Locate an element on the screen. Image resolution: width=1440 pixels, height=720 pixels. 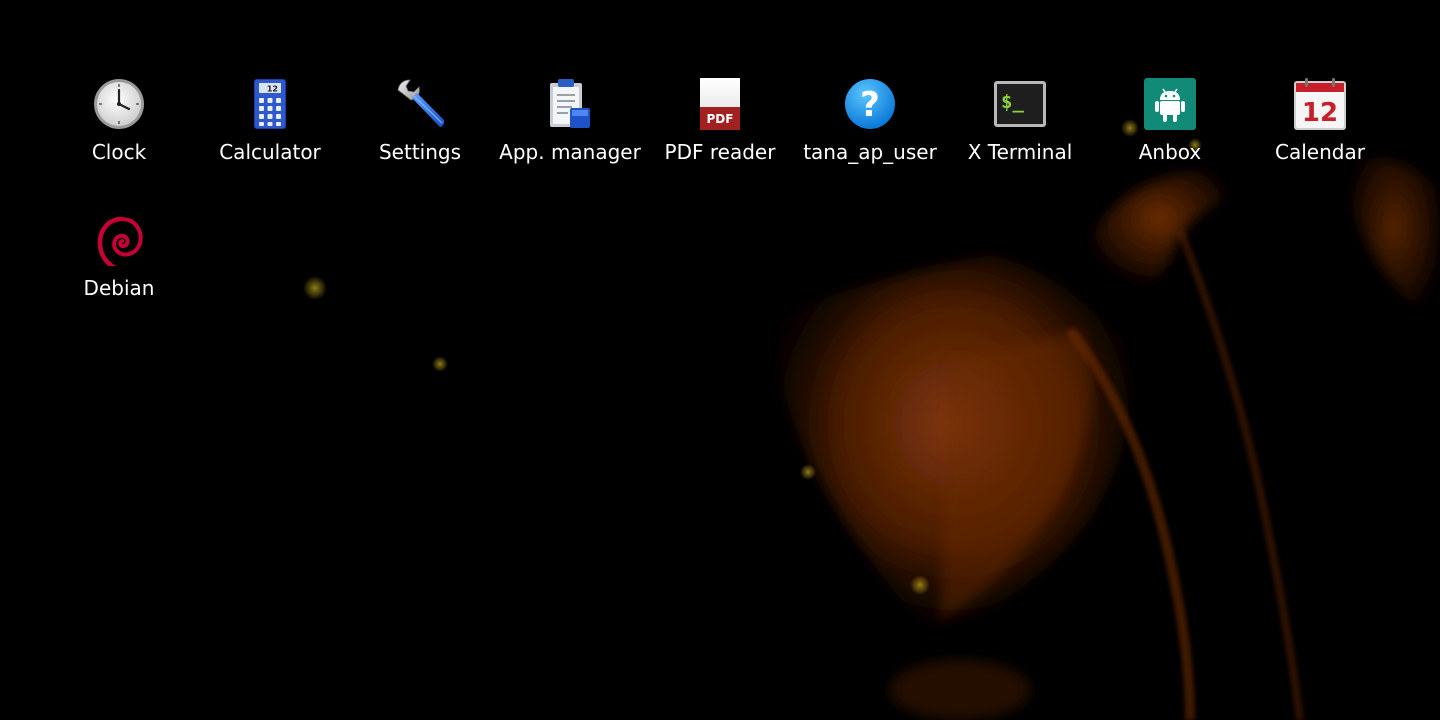
debian-swirl-icon is located at coordinates (119, 240).